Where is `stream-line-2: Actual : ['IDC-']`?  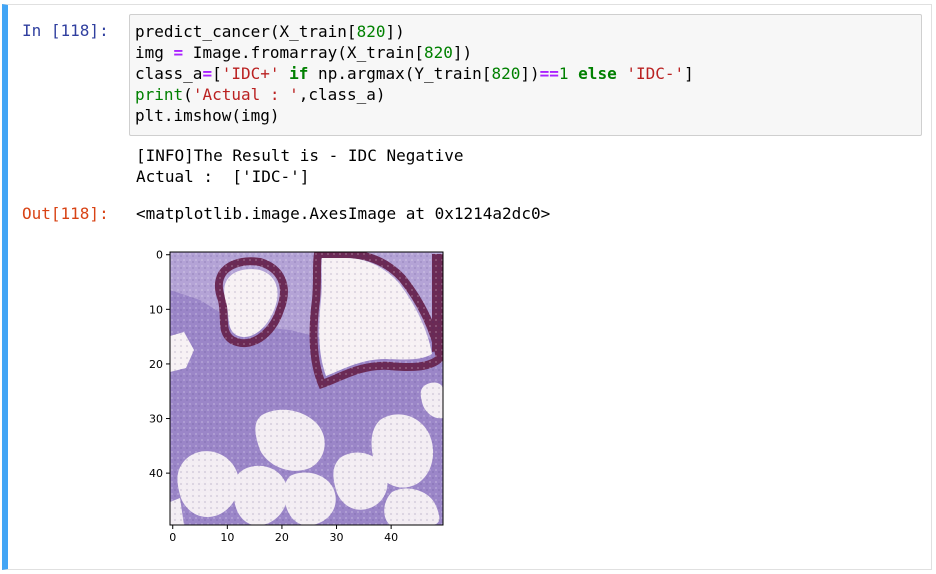 stream-line-2: Actual : ['IDC-'] is located at coordinates (223, 176).